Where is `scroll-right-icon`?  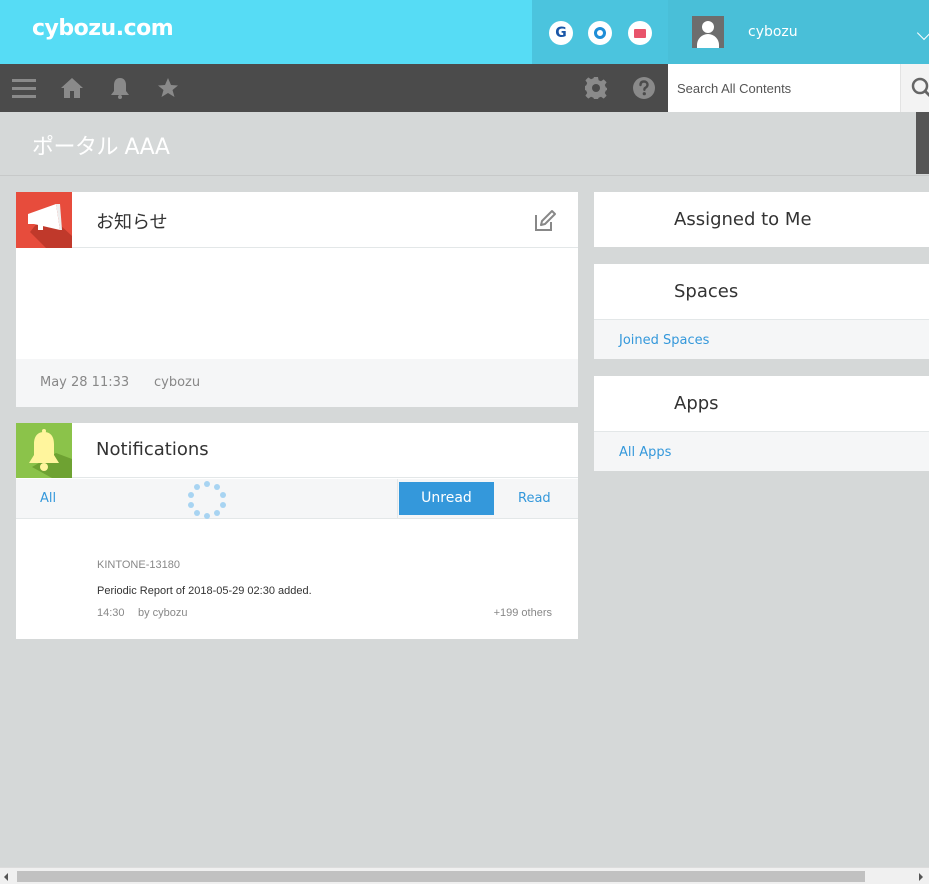
scroll-right-icon is located at coordinates (921, 877).